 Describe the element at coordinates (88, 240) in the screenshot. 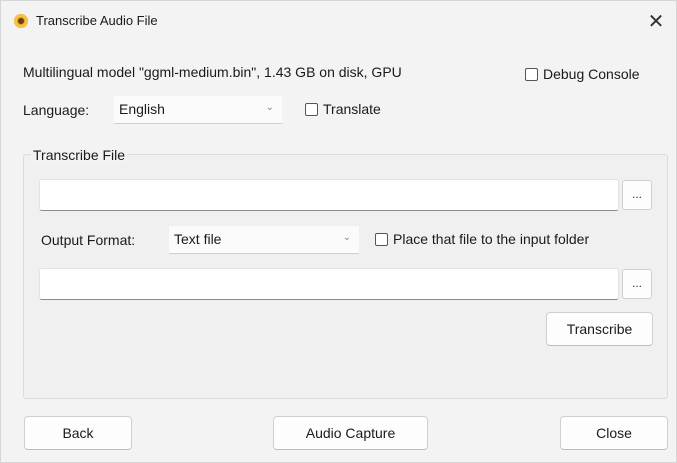

I see `output-format-label: Output Format:` at that location.